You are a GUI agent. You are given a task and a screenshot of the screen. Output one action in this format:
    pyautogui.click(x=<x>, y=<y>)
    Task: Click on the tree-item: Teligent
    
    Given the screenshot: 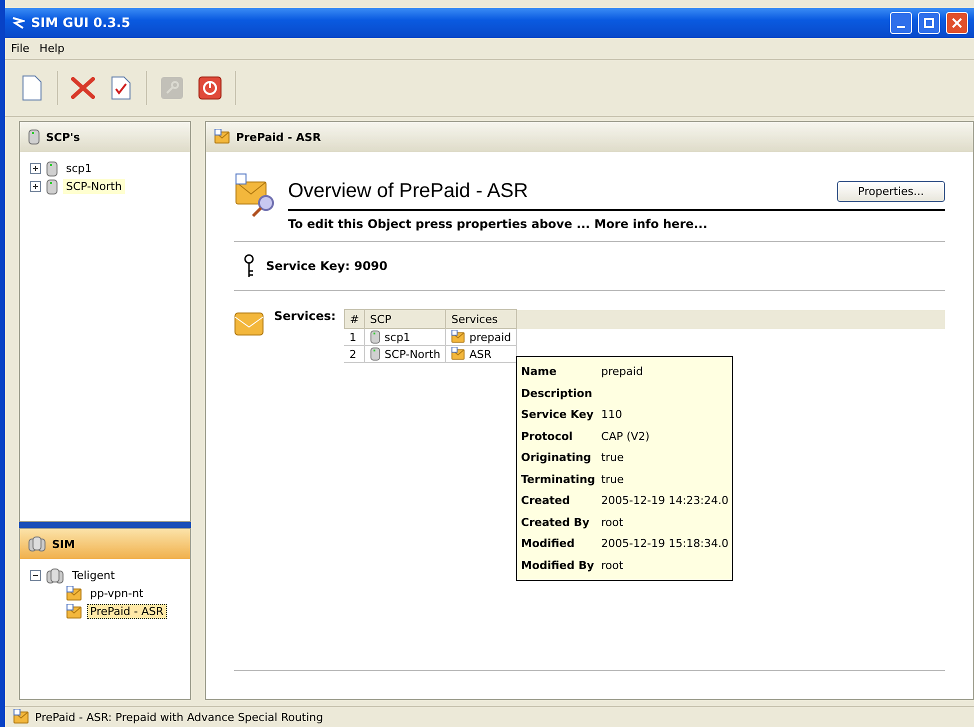 What is the action you would take?
    pyautogui.click(x=93, y=575)
    